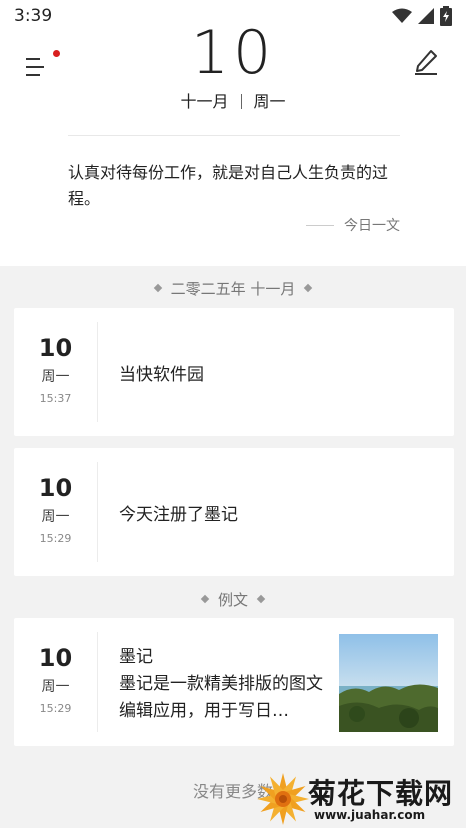 Image resolution: width=466 pixels, height=828 pixels. Describe the element at coordinates (283, 799) in the screenshot. I see `chrysanthemum-logo-icon` at that location.